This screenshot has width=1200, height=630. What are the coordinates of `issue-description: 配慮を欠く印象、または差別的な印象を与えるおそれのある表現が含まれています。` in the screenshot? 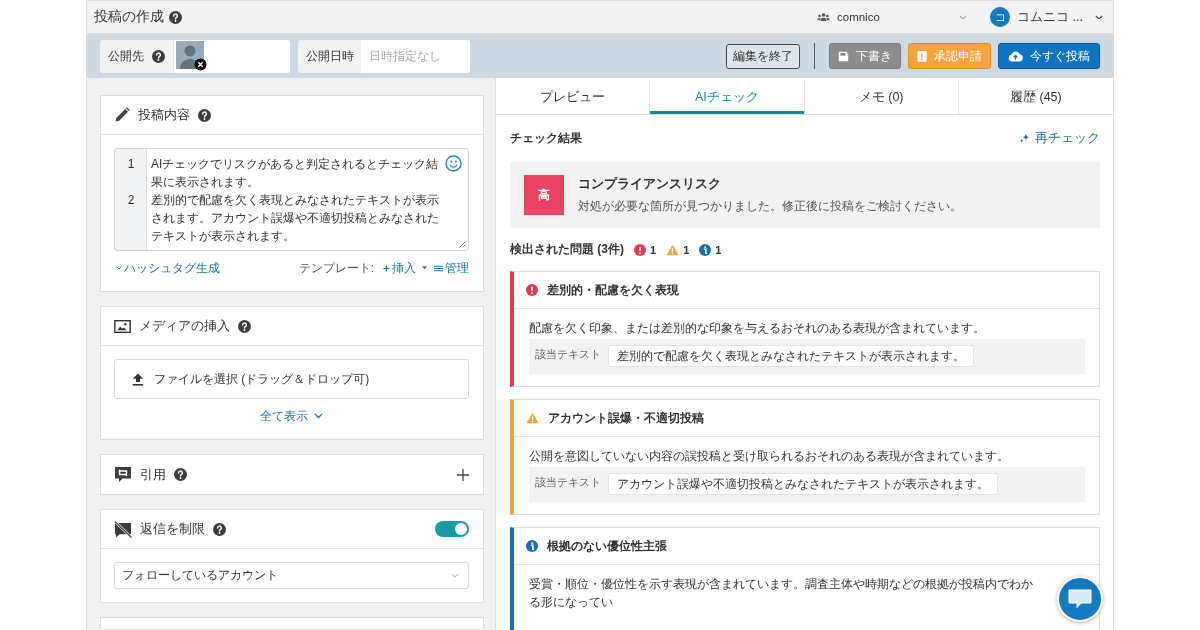 It's located at (757, 328).